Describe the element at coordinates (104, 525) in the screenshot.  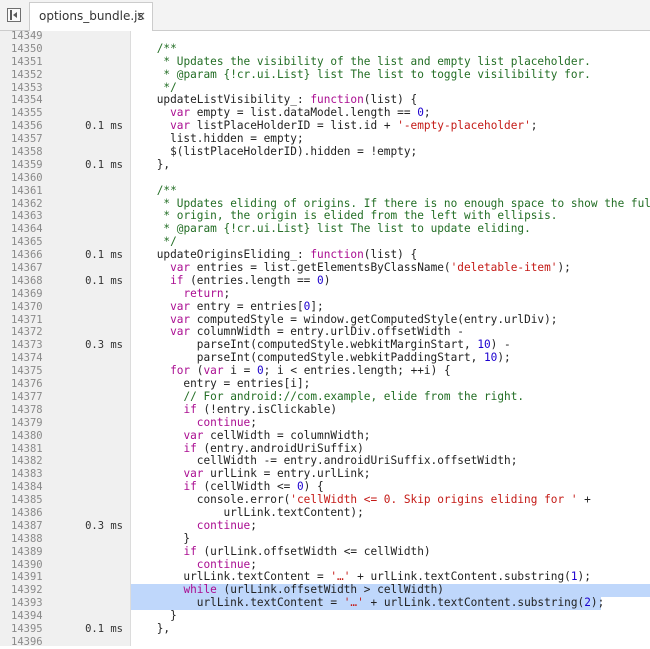
I see `line-timing: 0.3 ms` at that location.